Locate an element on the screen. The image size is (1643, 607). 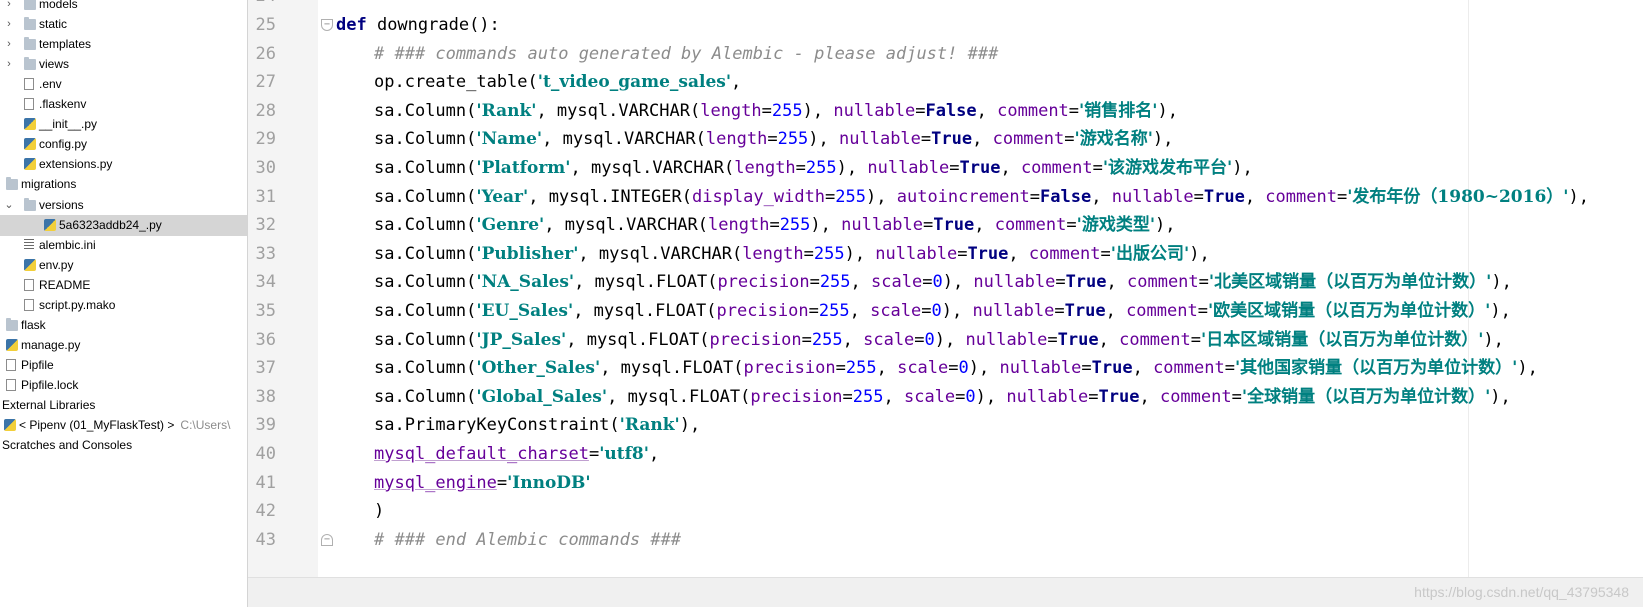
code-line: 42) is located at coordinates (945, 511).